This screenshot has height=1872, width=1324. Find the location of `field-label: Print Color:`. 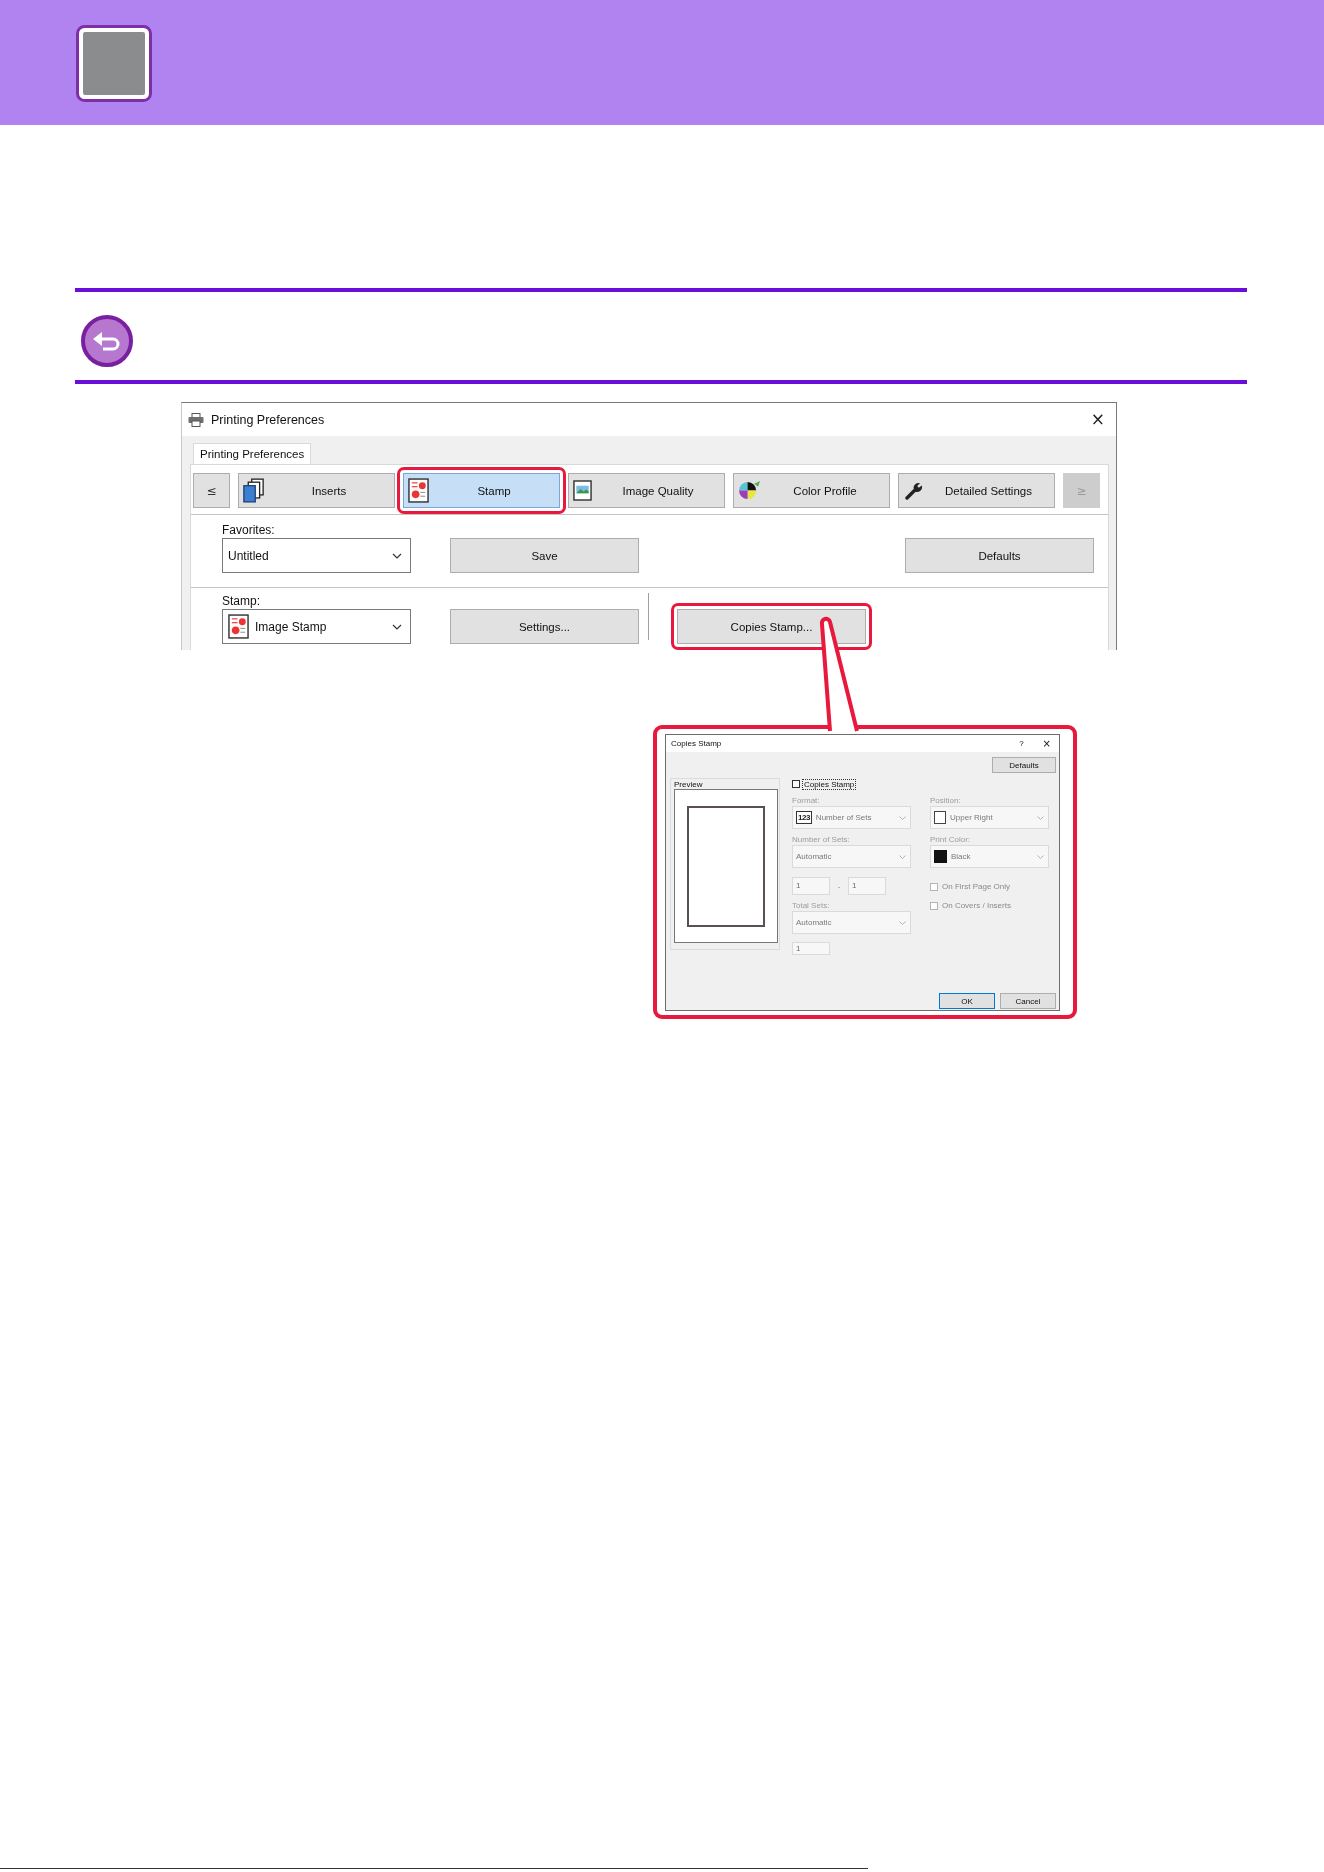

field-label: Print Color: is located at coordinates (950, 840).